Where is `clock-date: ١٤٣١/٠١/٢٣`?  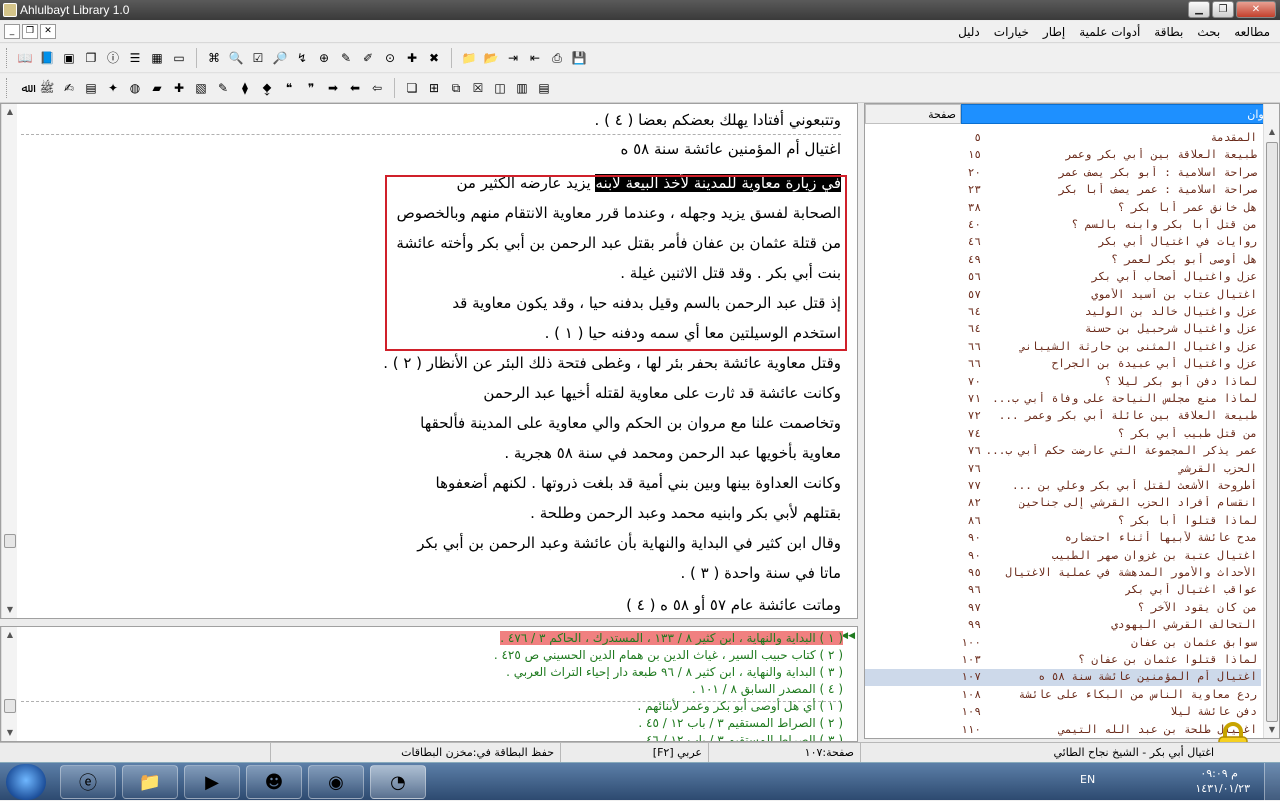 clock-date: ١٤٣١/٠١/٢٣ is located at coordinates (1222, 788).